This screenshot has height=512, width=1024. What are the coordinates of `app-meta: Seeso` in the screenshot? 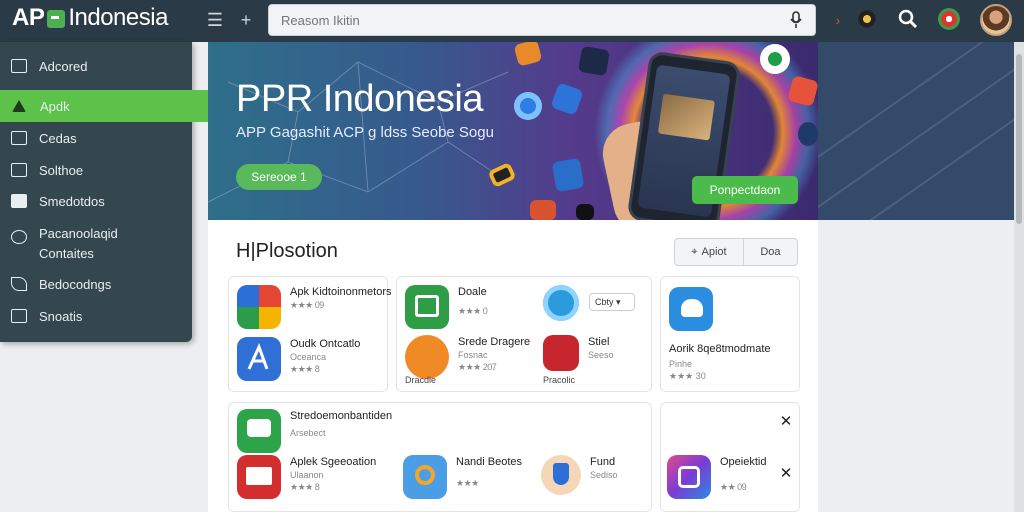 It's located at (601, 355).